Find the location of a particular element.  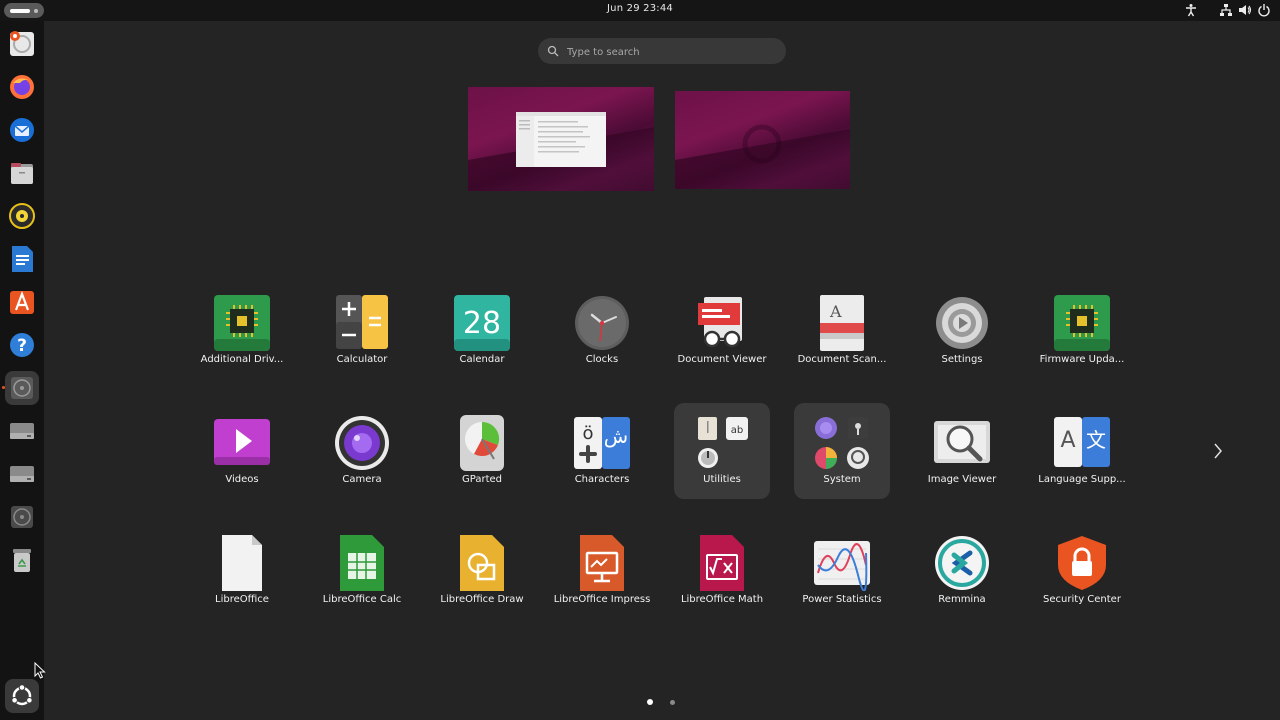

app-label: Camera is located at coordinates (362, 479).